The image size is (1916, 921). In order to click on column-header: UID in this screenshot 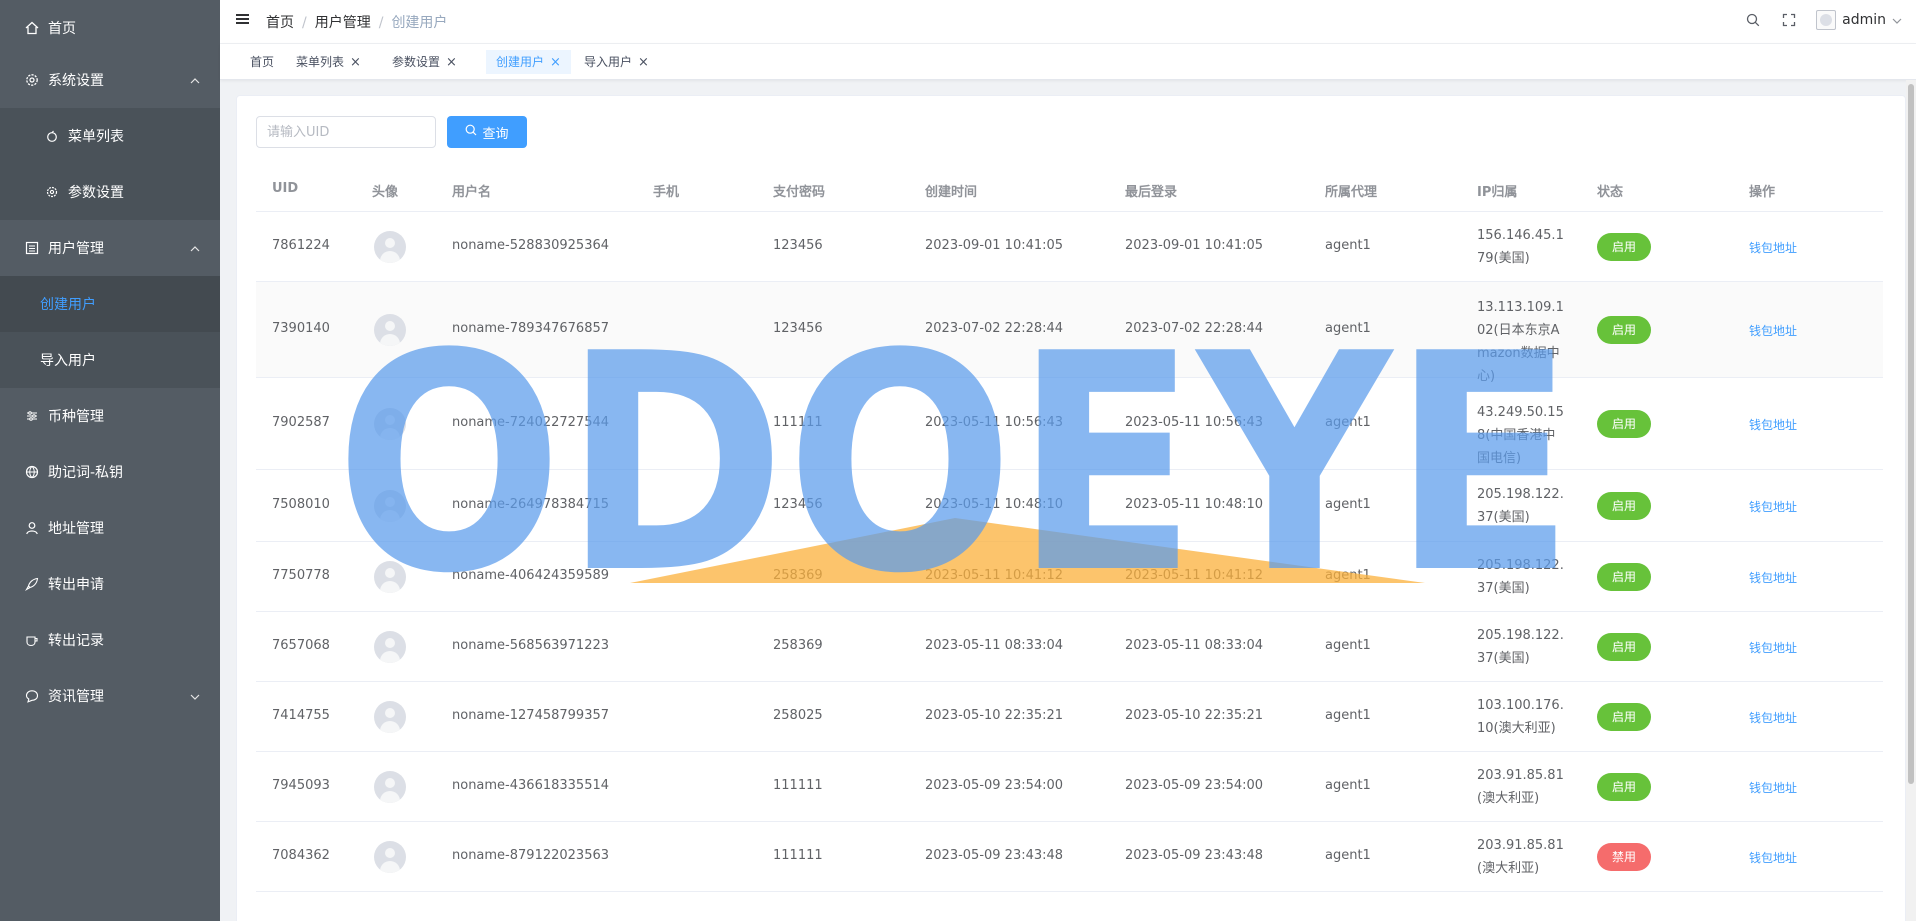, I will do `click(285, 188)`.